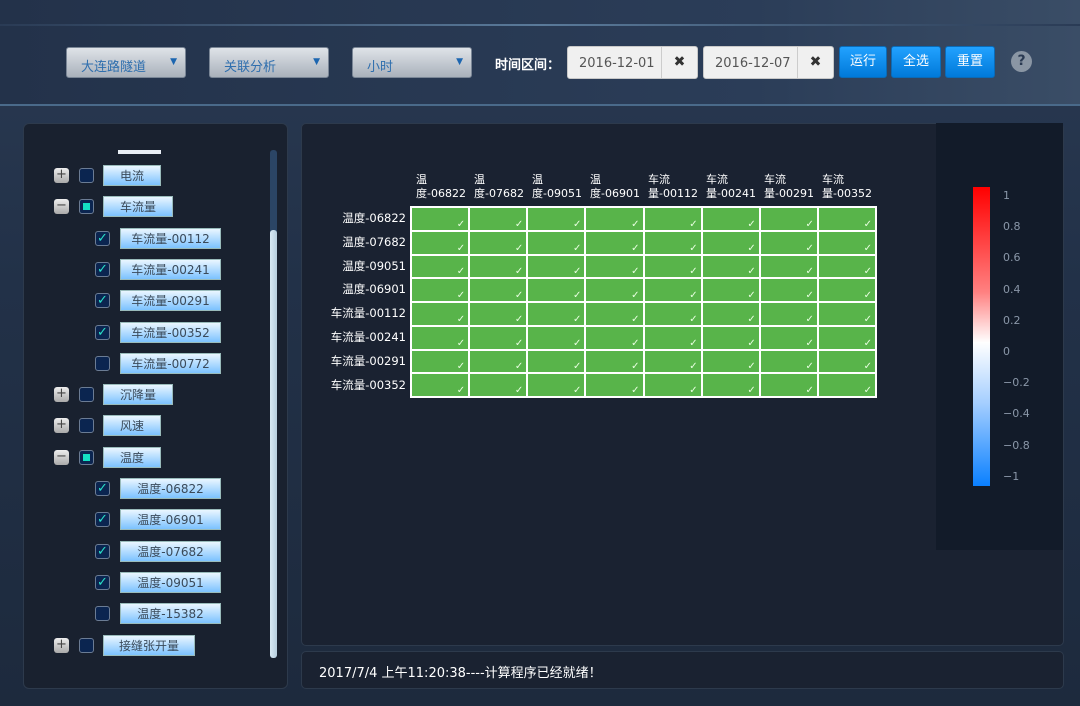 The width and height of the screenshot is (1080, 706). Describe the element at coordinates (132, 426) in the screenshot. I see `tree-item-label: 风速` at that location.